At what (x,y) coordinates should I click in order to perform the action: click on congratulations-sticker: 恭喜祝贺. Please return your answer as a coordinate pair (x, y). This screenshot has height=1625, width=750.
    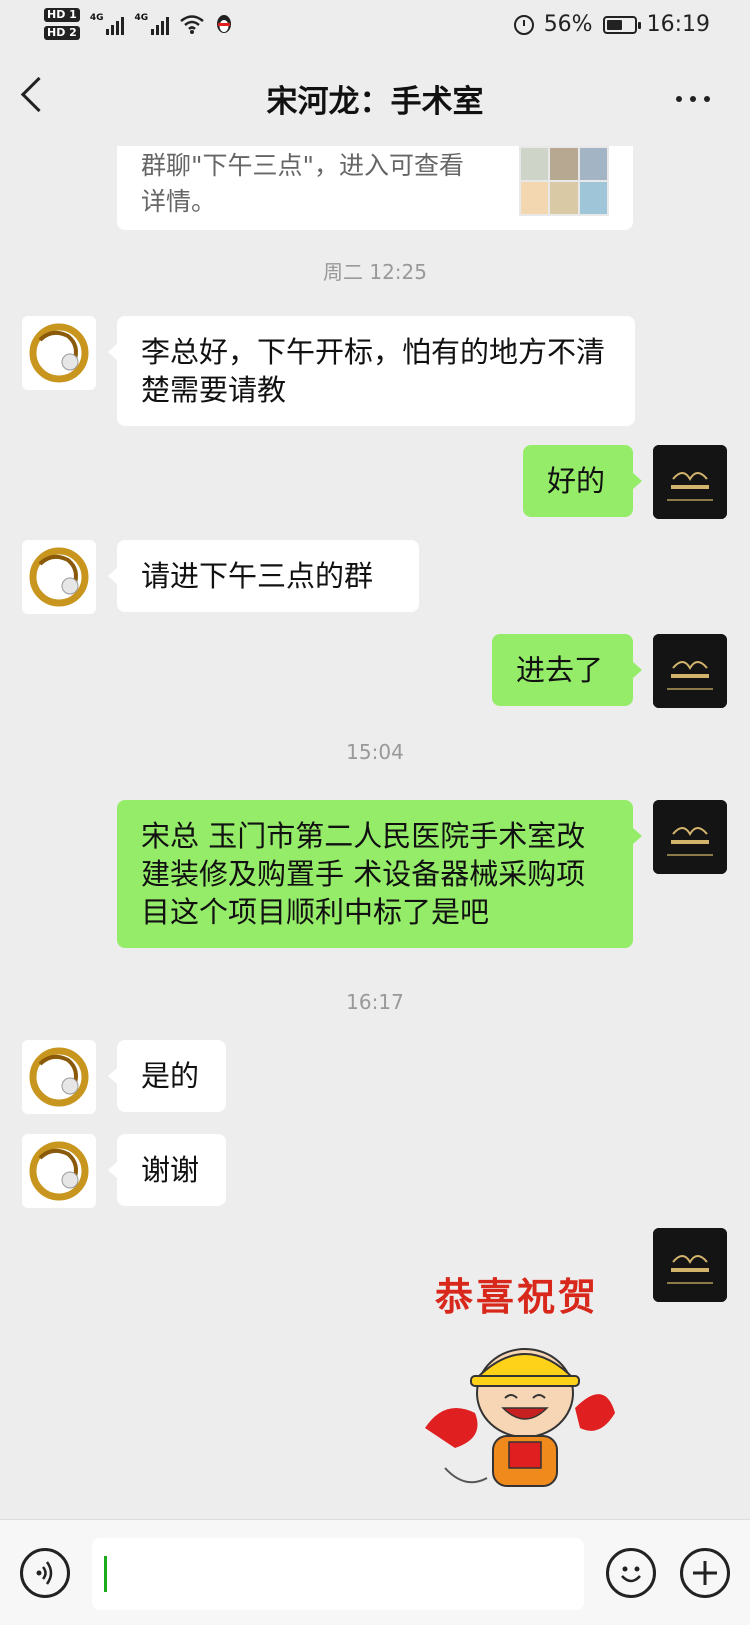
    Looking at the image, I should click on (525, 1381).